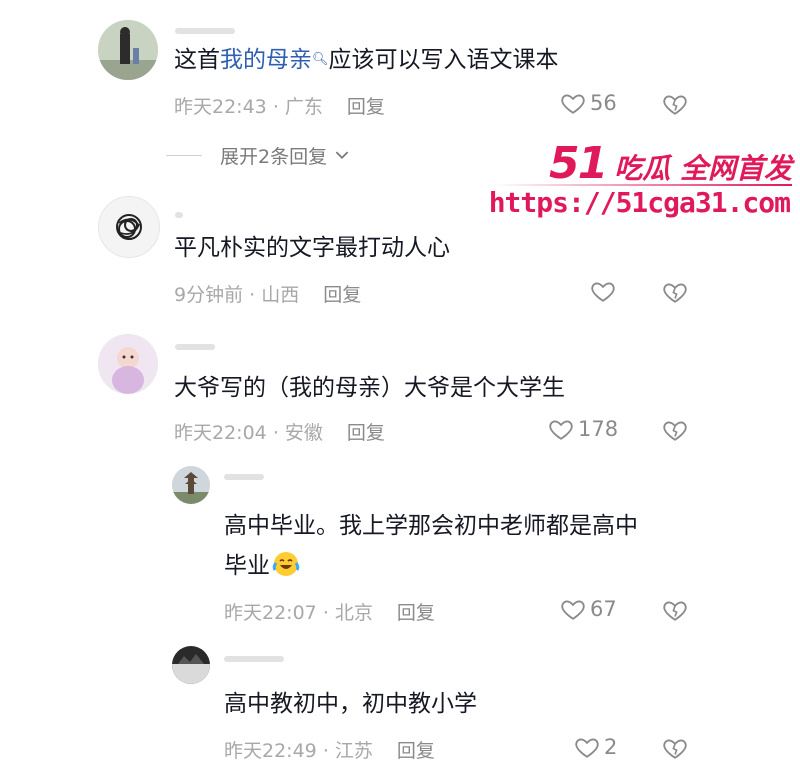  Describe the element at coordinates (329, 613) in the screenshot. I see `reply-meta: 昨天22:07 · 北京 回复` at that location.